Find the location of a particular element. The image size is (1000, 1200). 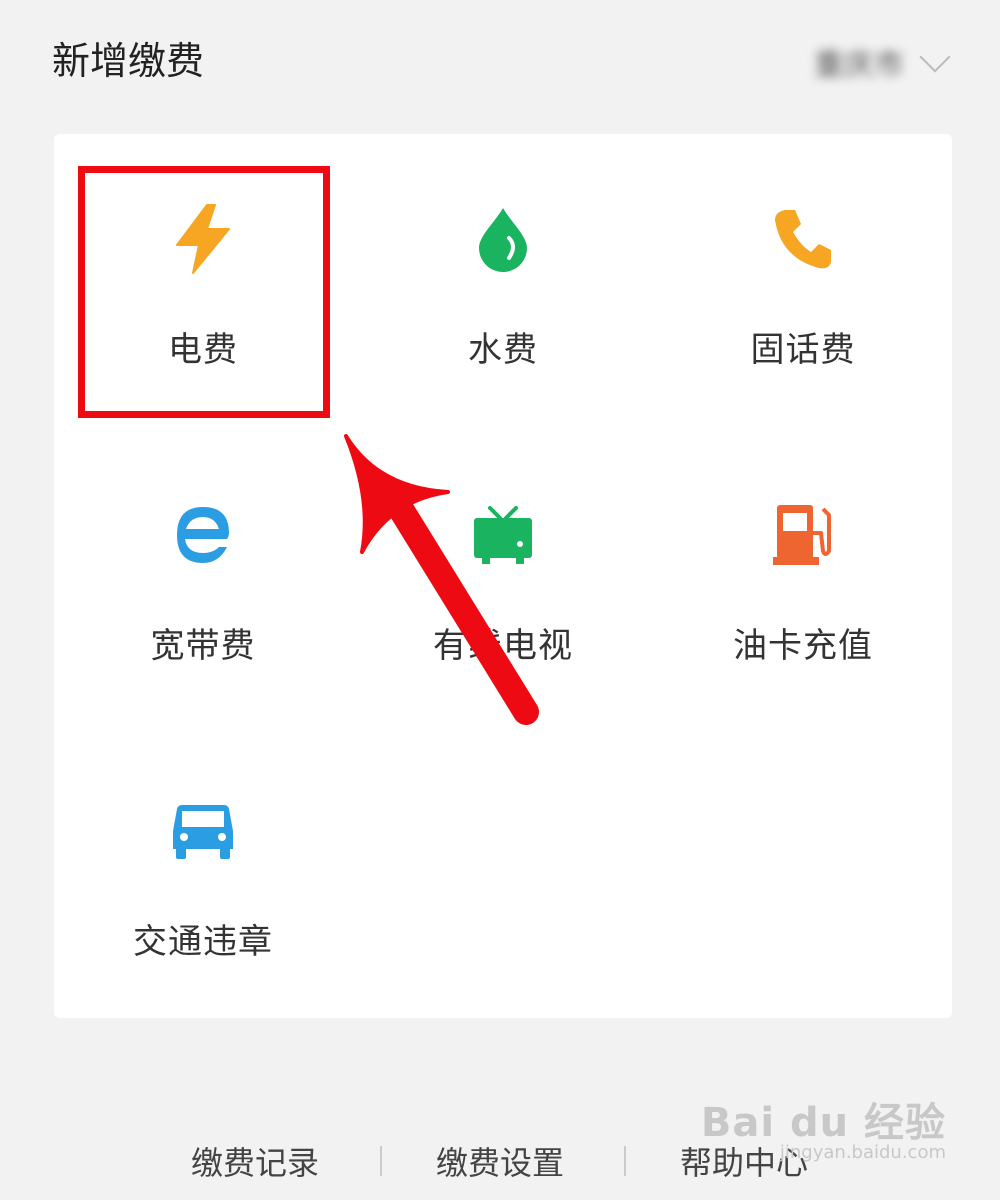

tv-icon is located at coordinates (503, 535).